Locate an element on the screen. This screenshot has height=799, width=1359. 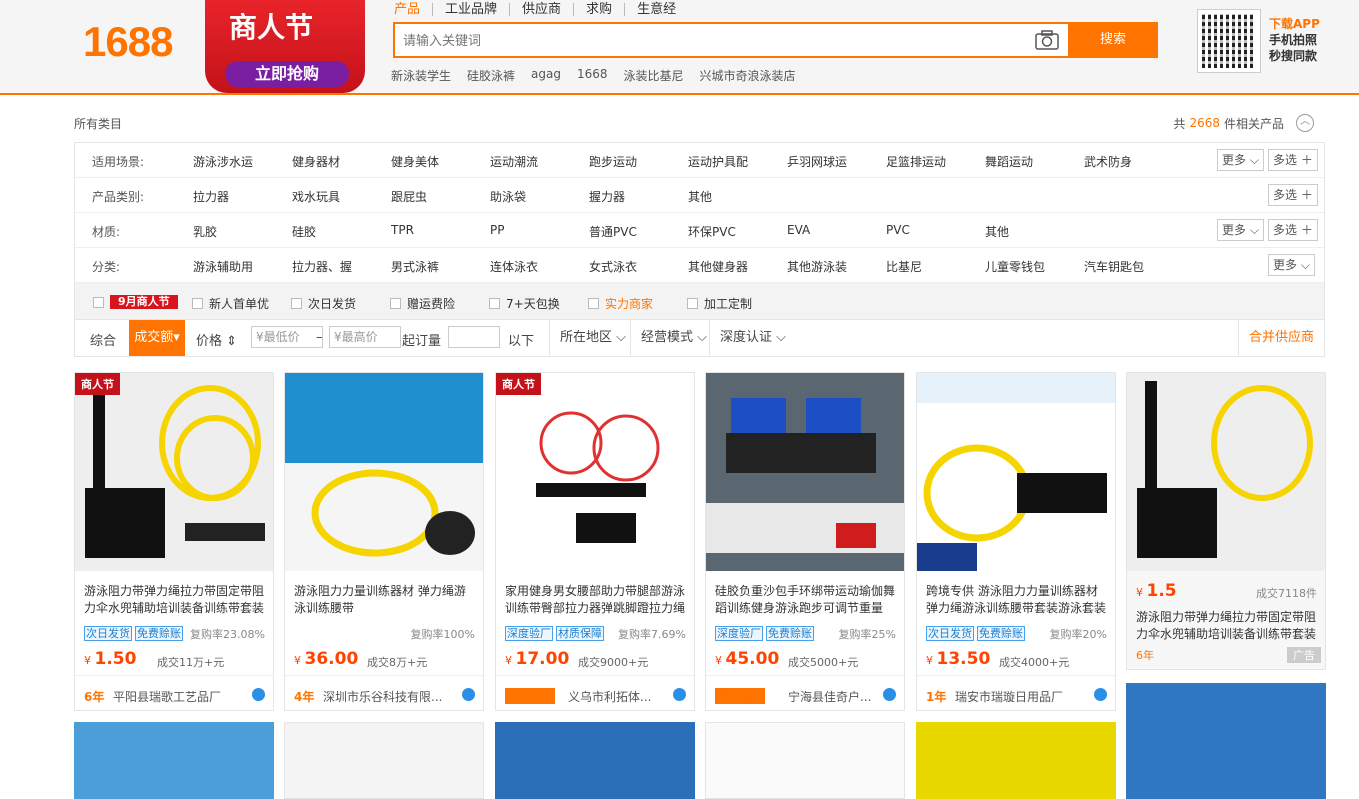
product-title: 家用健身男女腰部助力带腿部游泳训练带臀部拉力器弹跳脚蹬拉力绳 is located at coordinates (596, 601).